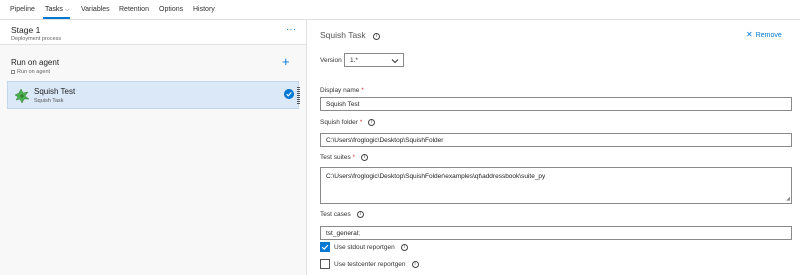  Describe the element at coordinates (343, 233) in the screenshot. I see `test-cases-value: tst_general;` at that location.